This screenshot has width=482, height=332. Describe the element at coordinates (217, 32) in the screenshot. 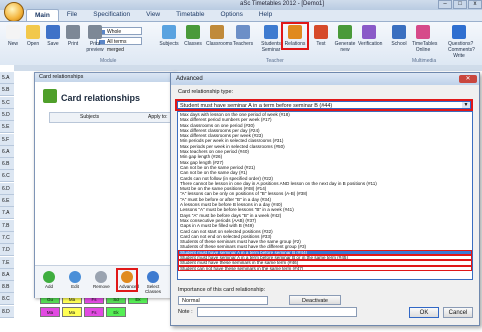

I see `classrooms-icon` at that location.